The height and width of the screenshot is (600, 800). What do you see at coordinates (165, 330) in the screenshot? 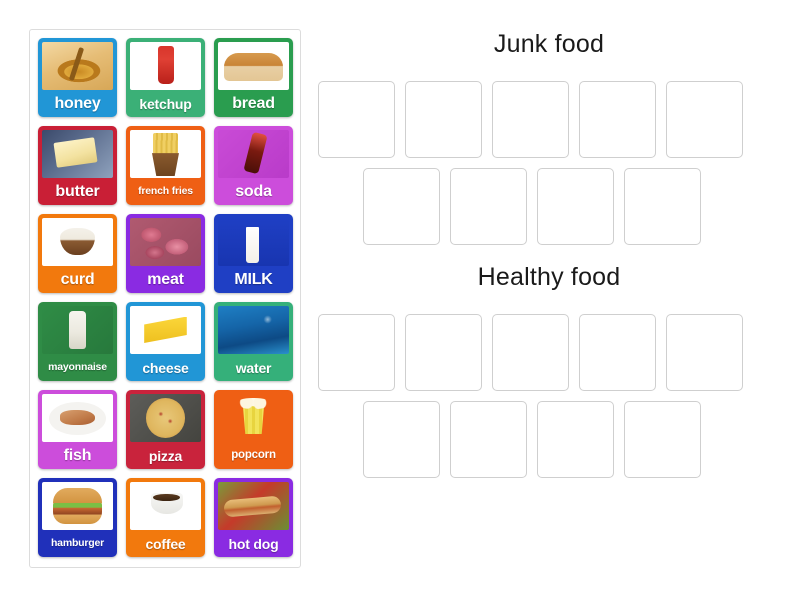
I see `tile-image-cheese-icon` at bounding box center [165, 330].